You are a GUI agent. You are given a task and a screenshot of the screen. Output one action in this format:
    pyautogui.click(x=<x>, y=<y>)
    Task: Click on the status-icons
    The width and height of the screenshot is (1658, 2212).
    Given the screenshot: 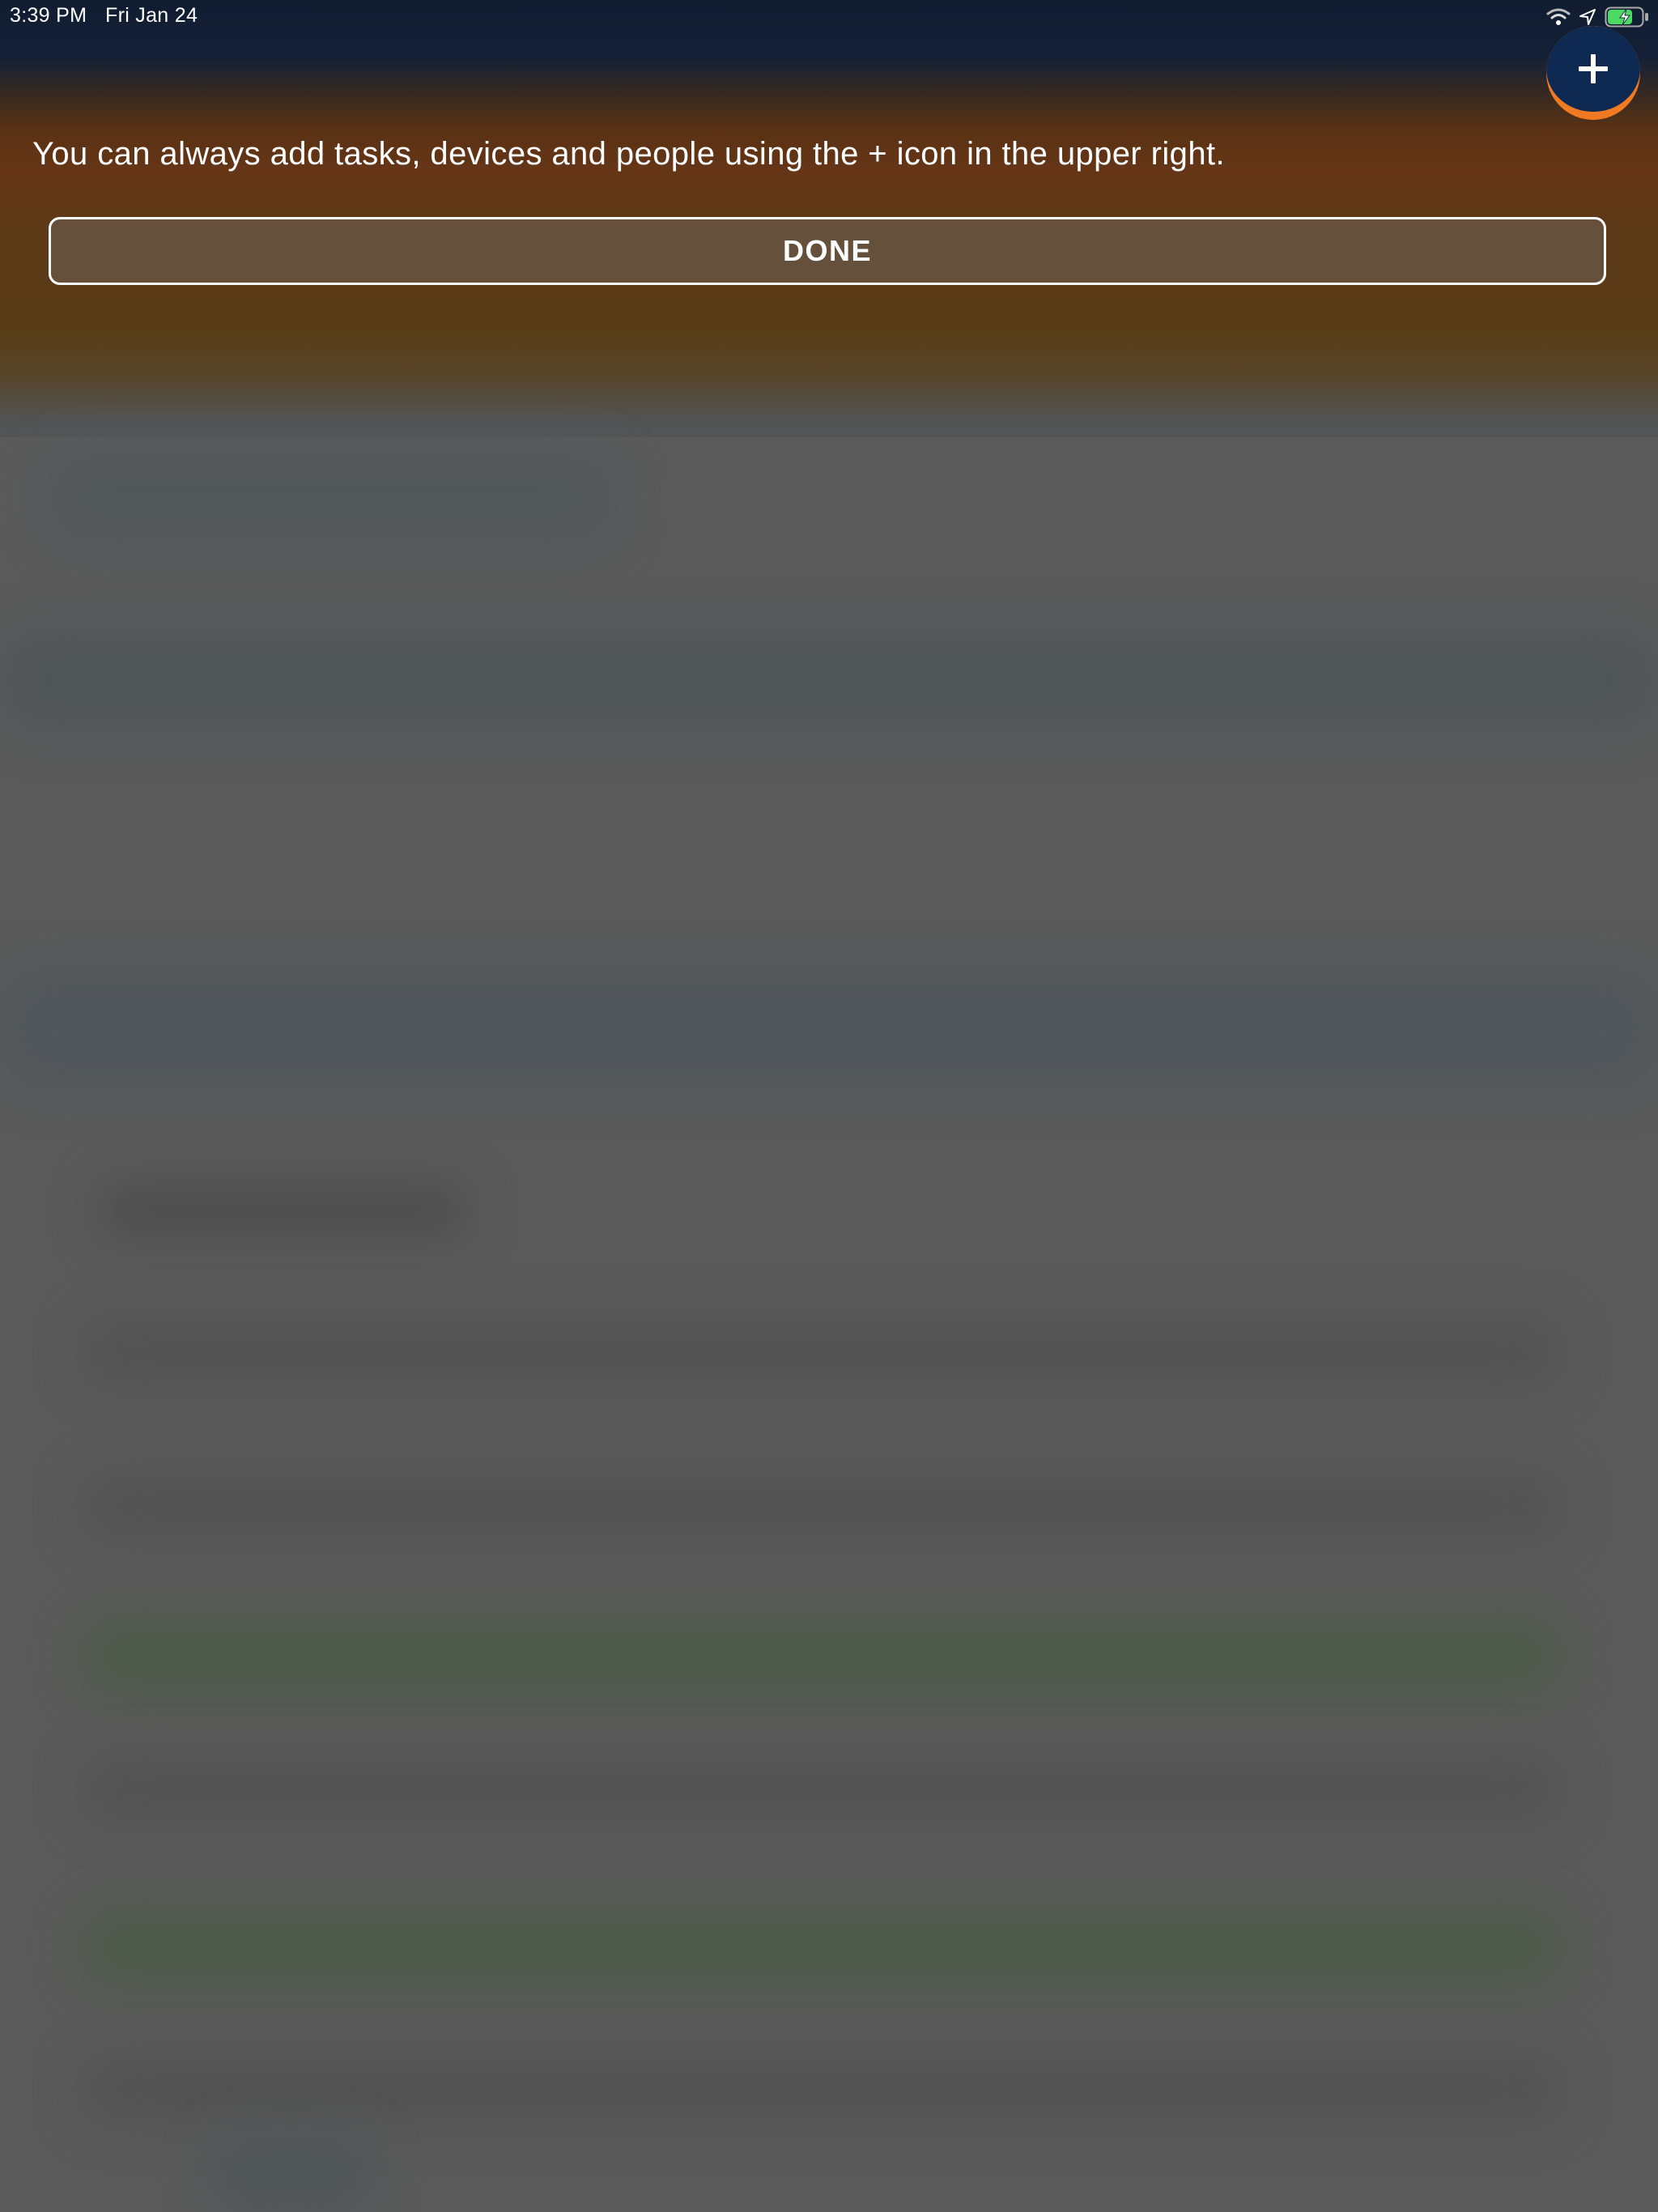 What is the action you would take?
    pyautogui.click(x=1598, y=17)
    